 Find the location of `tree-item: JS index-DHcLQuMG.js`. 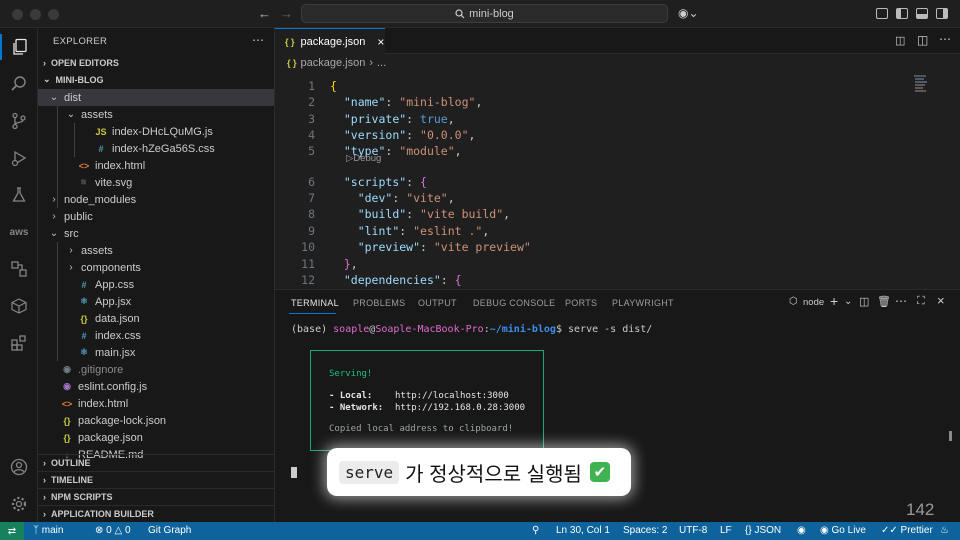

tree-item: JS index-DHcLQuMG.js is located at coordinates (156, 131).